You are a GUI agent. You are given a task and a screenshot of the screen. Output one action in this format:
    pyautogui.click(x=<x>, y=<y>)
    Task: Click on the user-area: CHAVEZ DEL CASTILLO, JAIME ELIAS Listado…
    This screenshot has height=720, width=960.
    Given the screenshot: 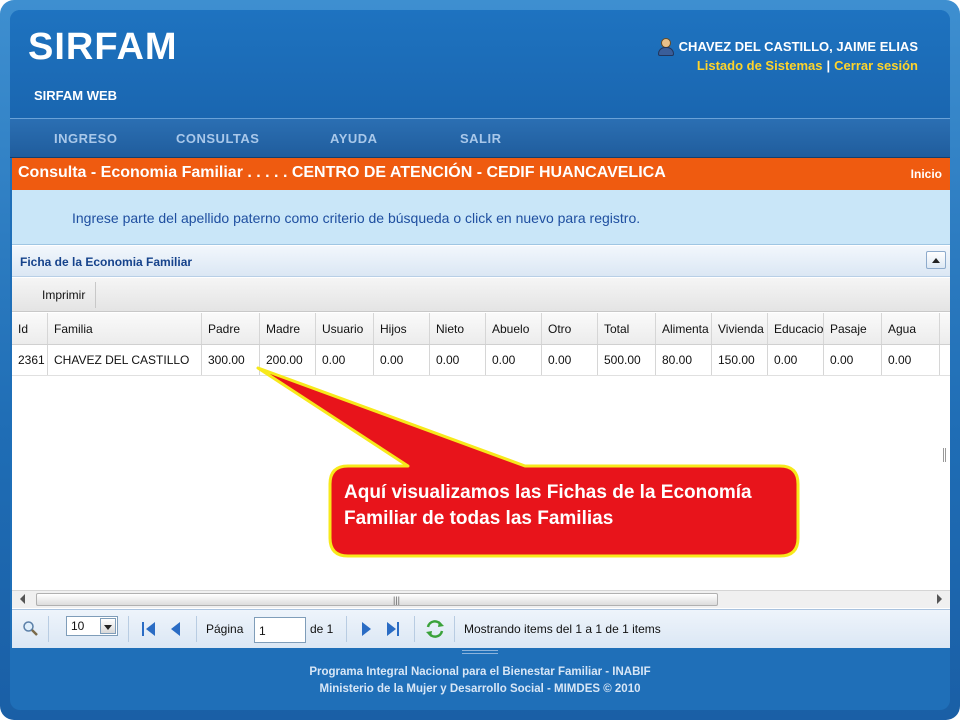 What is the action you would take?
    pyautogui.click(x=787, y=55)
    